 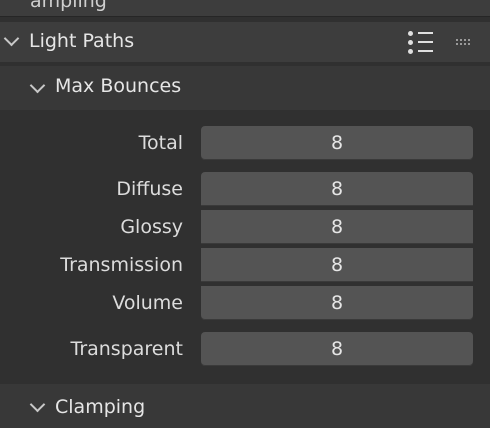 I want to click on max-bounces-title: Max Bounces, so click(x=118, y=86).